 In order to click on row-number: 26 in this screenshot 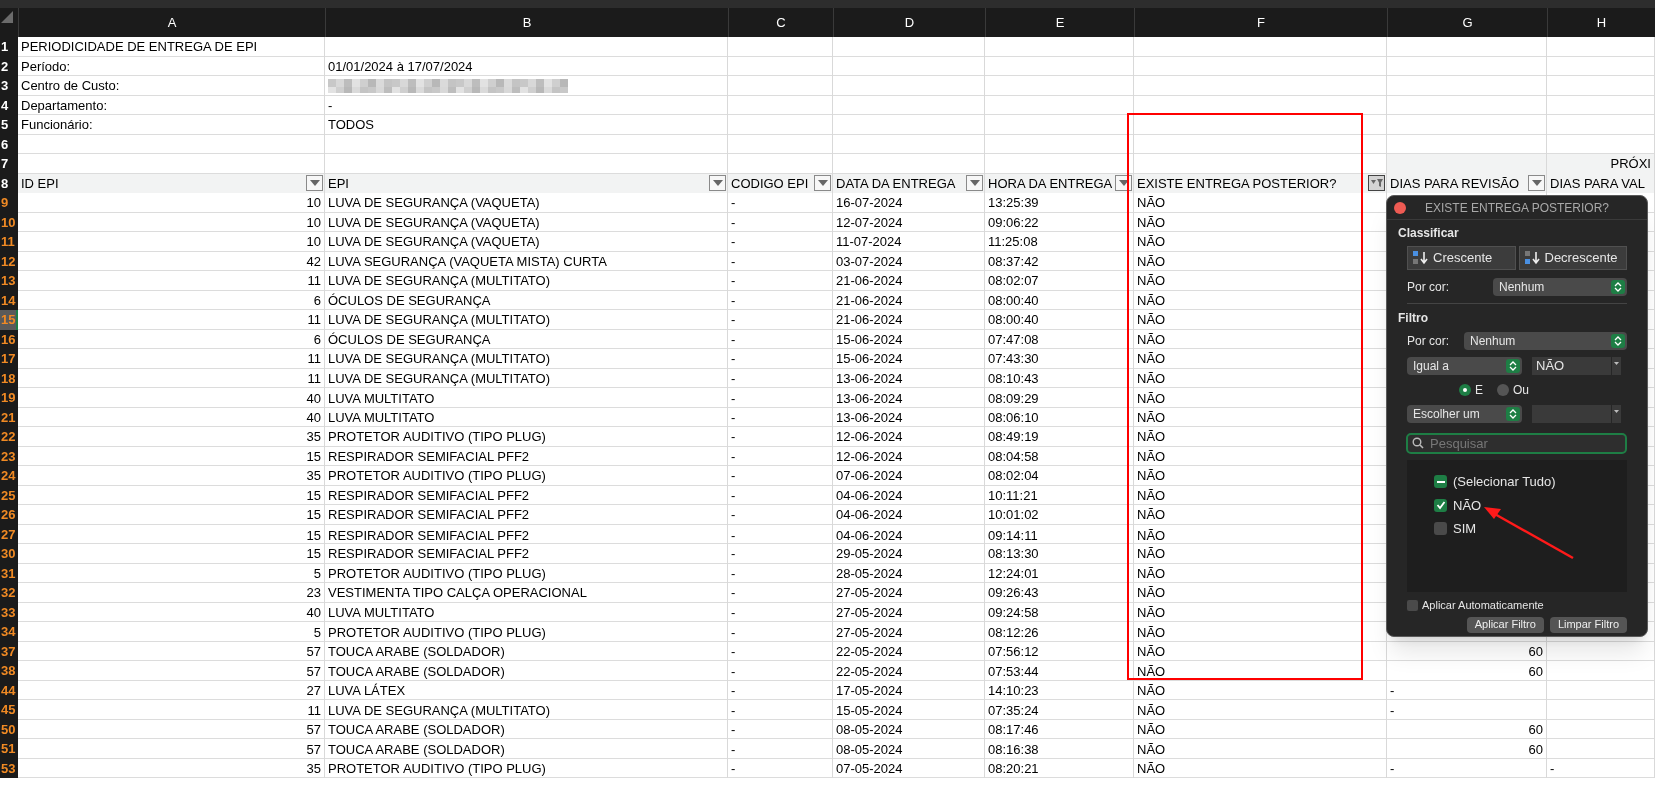, I will do `click(9, 515)`.